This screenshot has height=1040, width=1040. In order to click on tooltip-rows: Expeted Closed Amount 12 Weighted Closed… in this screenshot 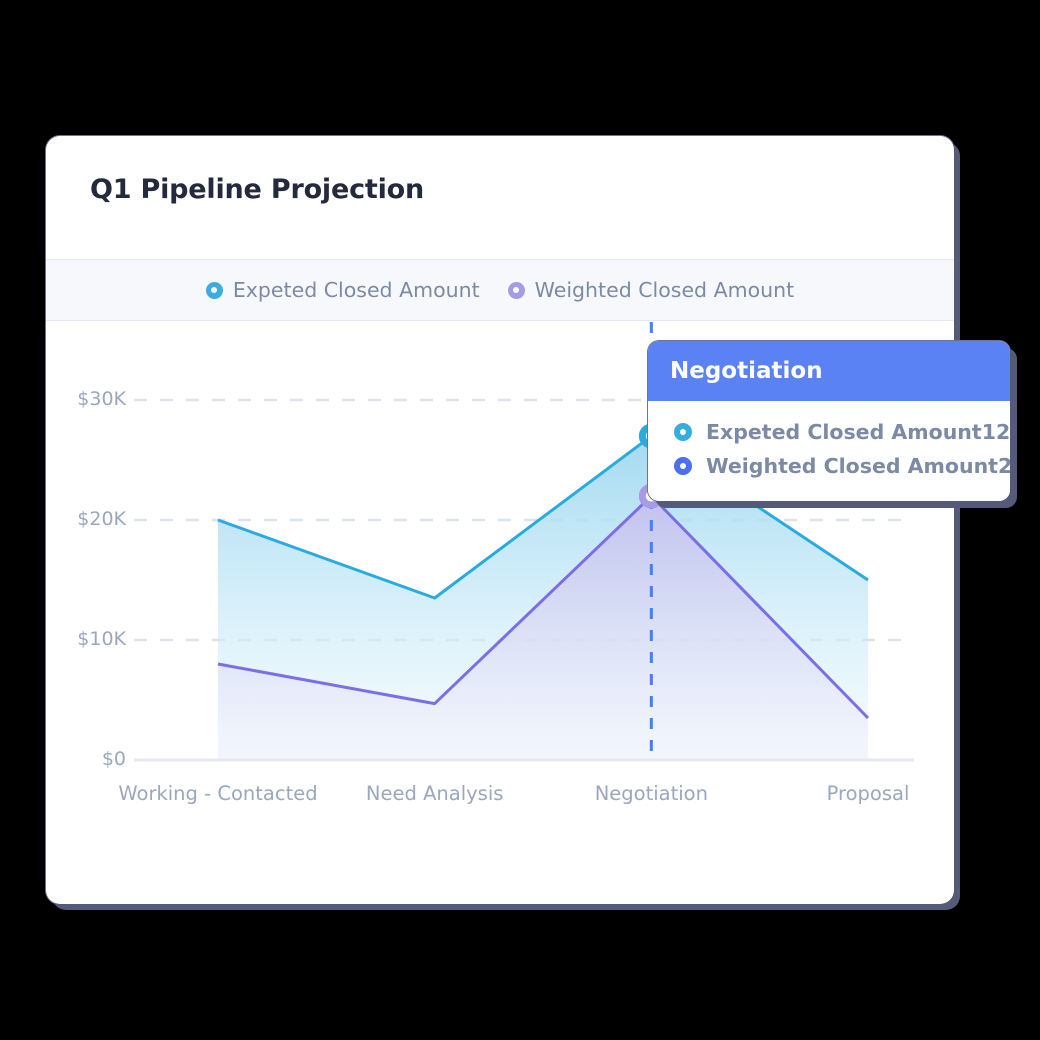, I will do `click(829, 451)`.